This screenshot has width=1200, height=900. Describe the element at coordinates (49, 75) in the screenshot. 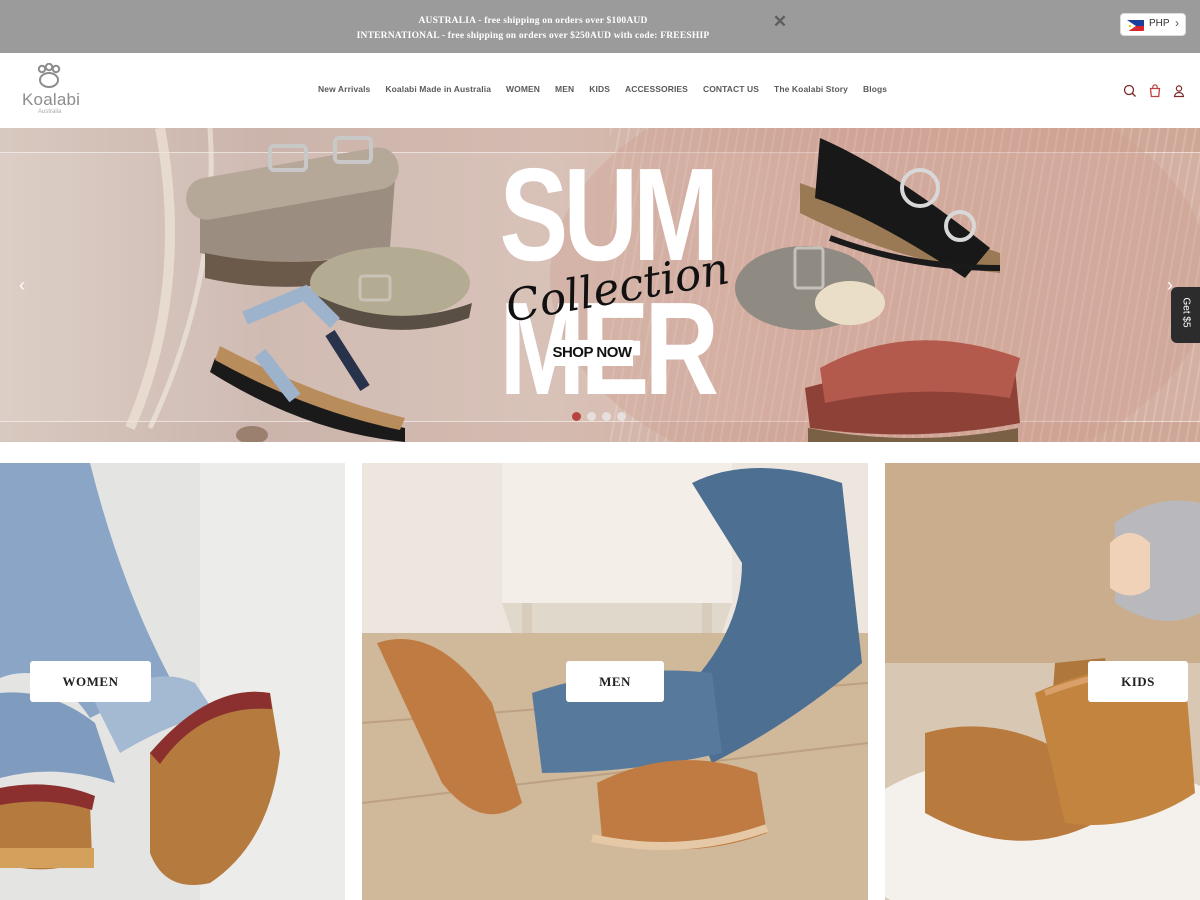

I see `koala-paw-icon` at that location.